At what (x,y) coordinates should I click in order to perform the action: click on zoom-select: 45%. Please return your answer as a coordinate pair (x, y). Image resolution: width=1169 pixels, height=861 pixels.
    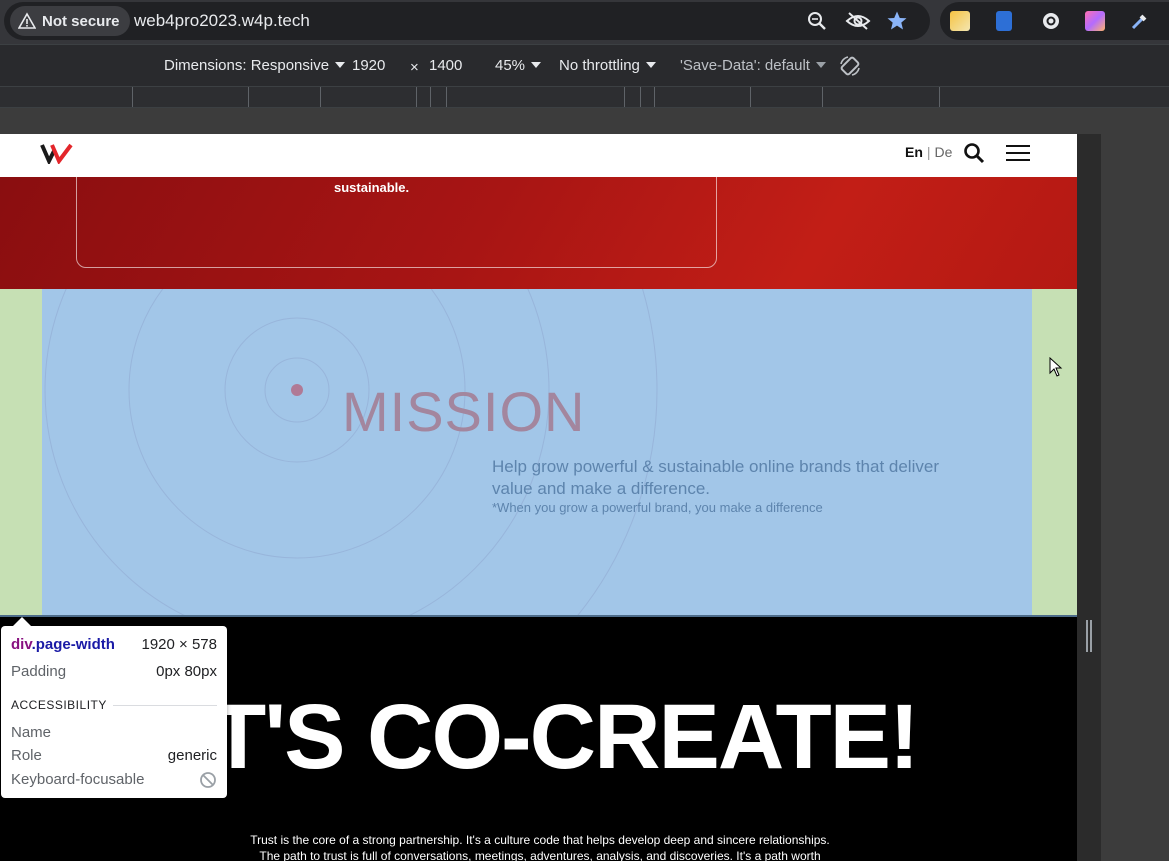
    Looking at the image, I should click on (518, 65).